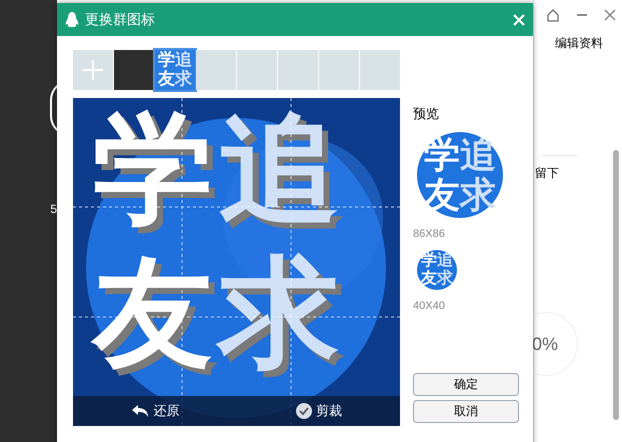  What do you see at coordinates (319, 411) in the screenshot?
I see `crop-button: 剪裁` at bounding box center [319, 411].